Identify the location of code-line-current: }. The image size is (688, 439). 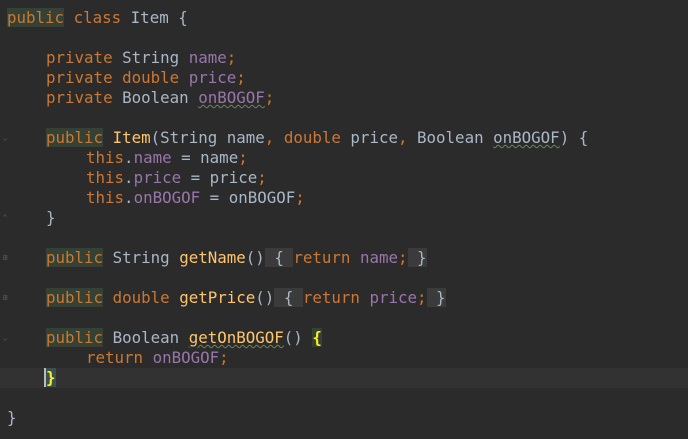
(344, 378).